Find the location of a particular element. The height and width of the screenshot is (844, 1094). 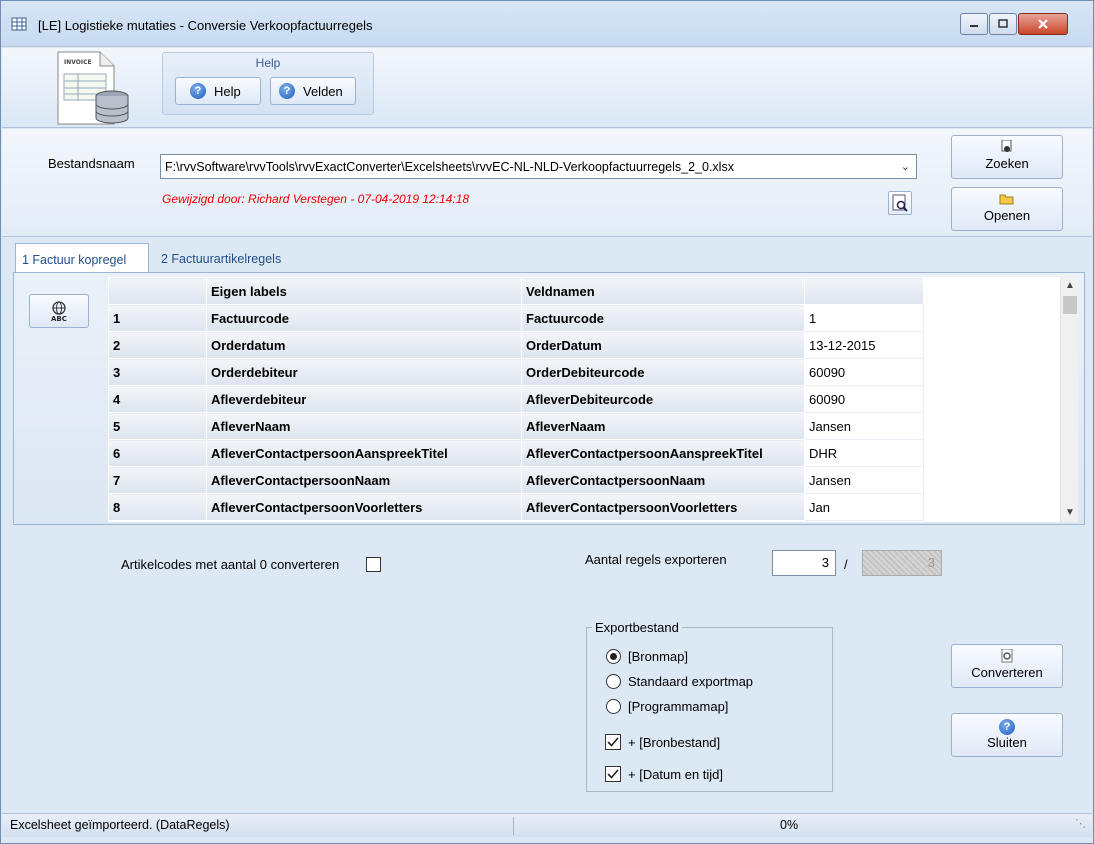

checkbox-bronbestand-label: + [Bronbestand] is located at coordinates (674, 742).